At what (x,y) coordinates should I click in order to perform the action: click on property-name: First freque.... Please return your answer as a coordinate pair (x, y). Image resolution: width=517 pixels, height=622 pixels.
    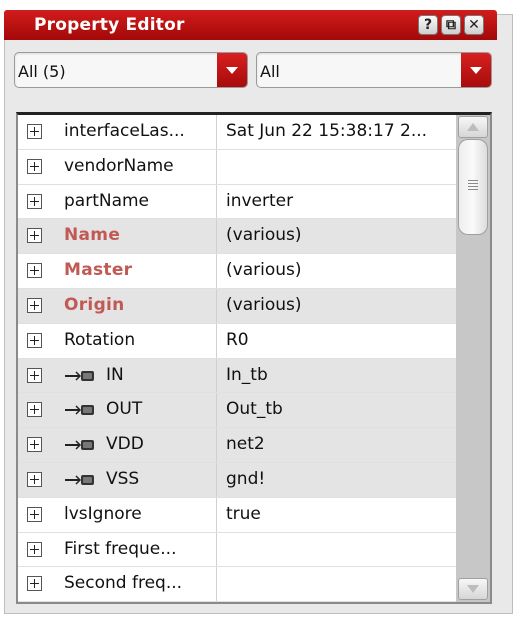
    Looking at the image, I should click on (120, 548).